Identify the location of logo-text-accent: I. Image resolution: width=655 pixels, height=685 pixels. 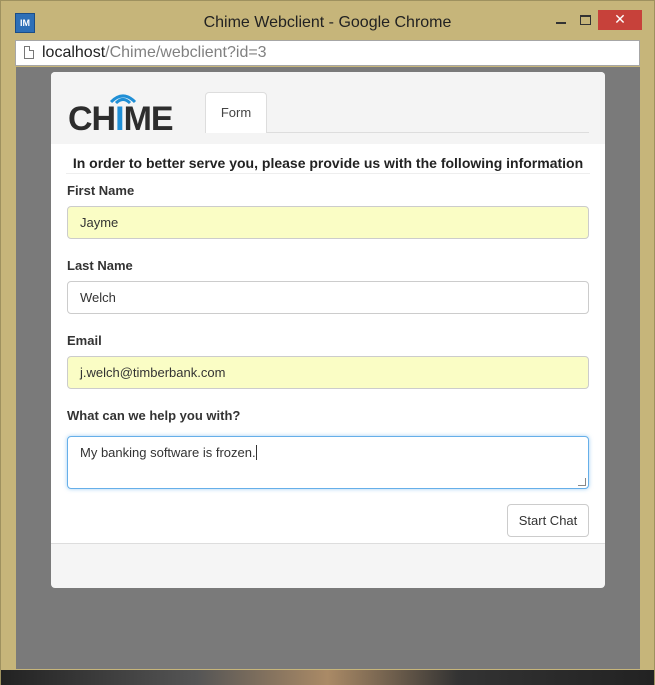
(120, 119).